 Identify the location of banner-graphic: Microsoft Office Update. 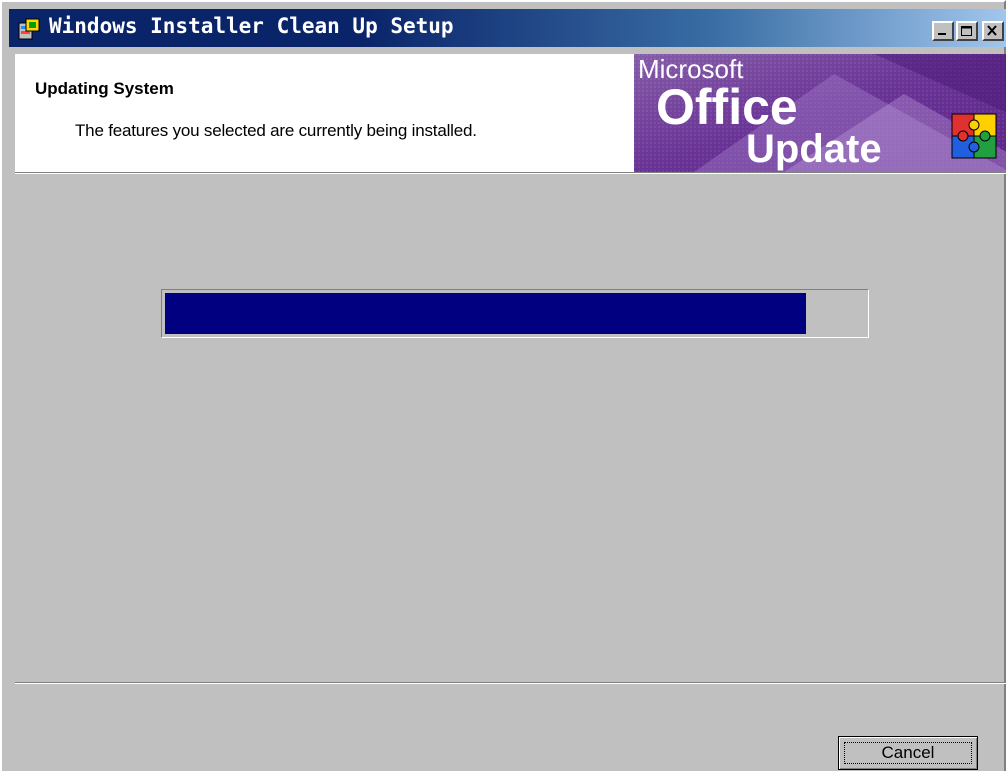
(820, 113).